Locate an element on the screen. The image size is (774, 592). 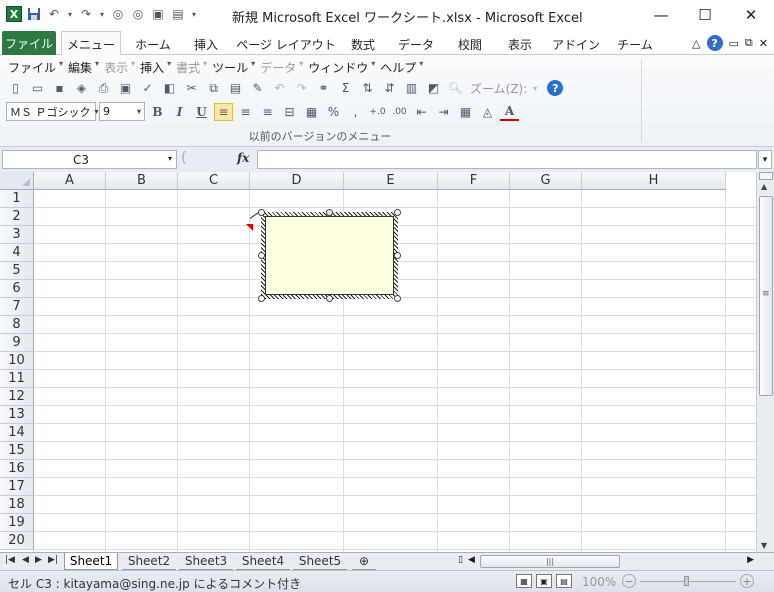
zoom-level: 100% is located at coordinates (599, 582).